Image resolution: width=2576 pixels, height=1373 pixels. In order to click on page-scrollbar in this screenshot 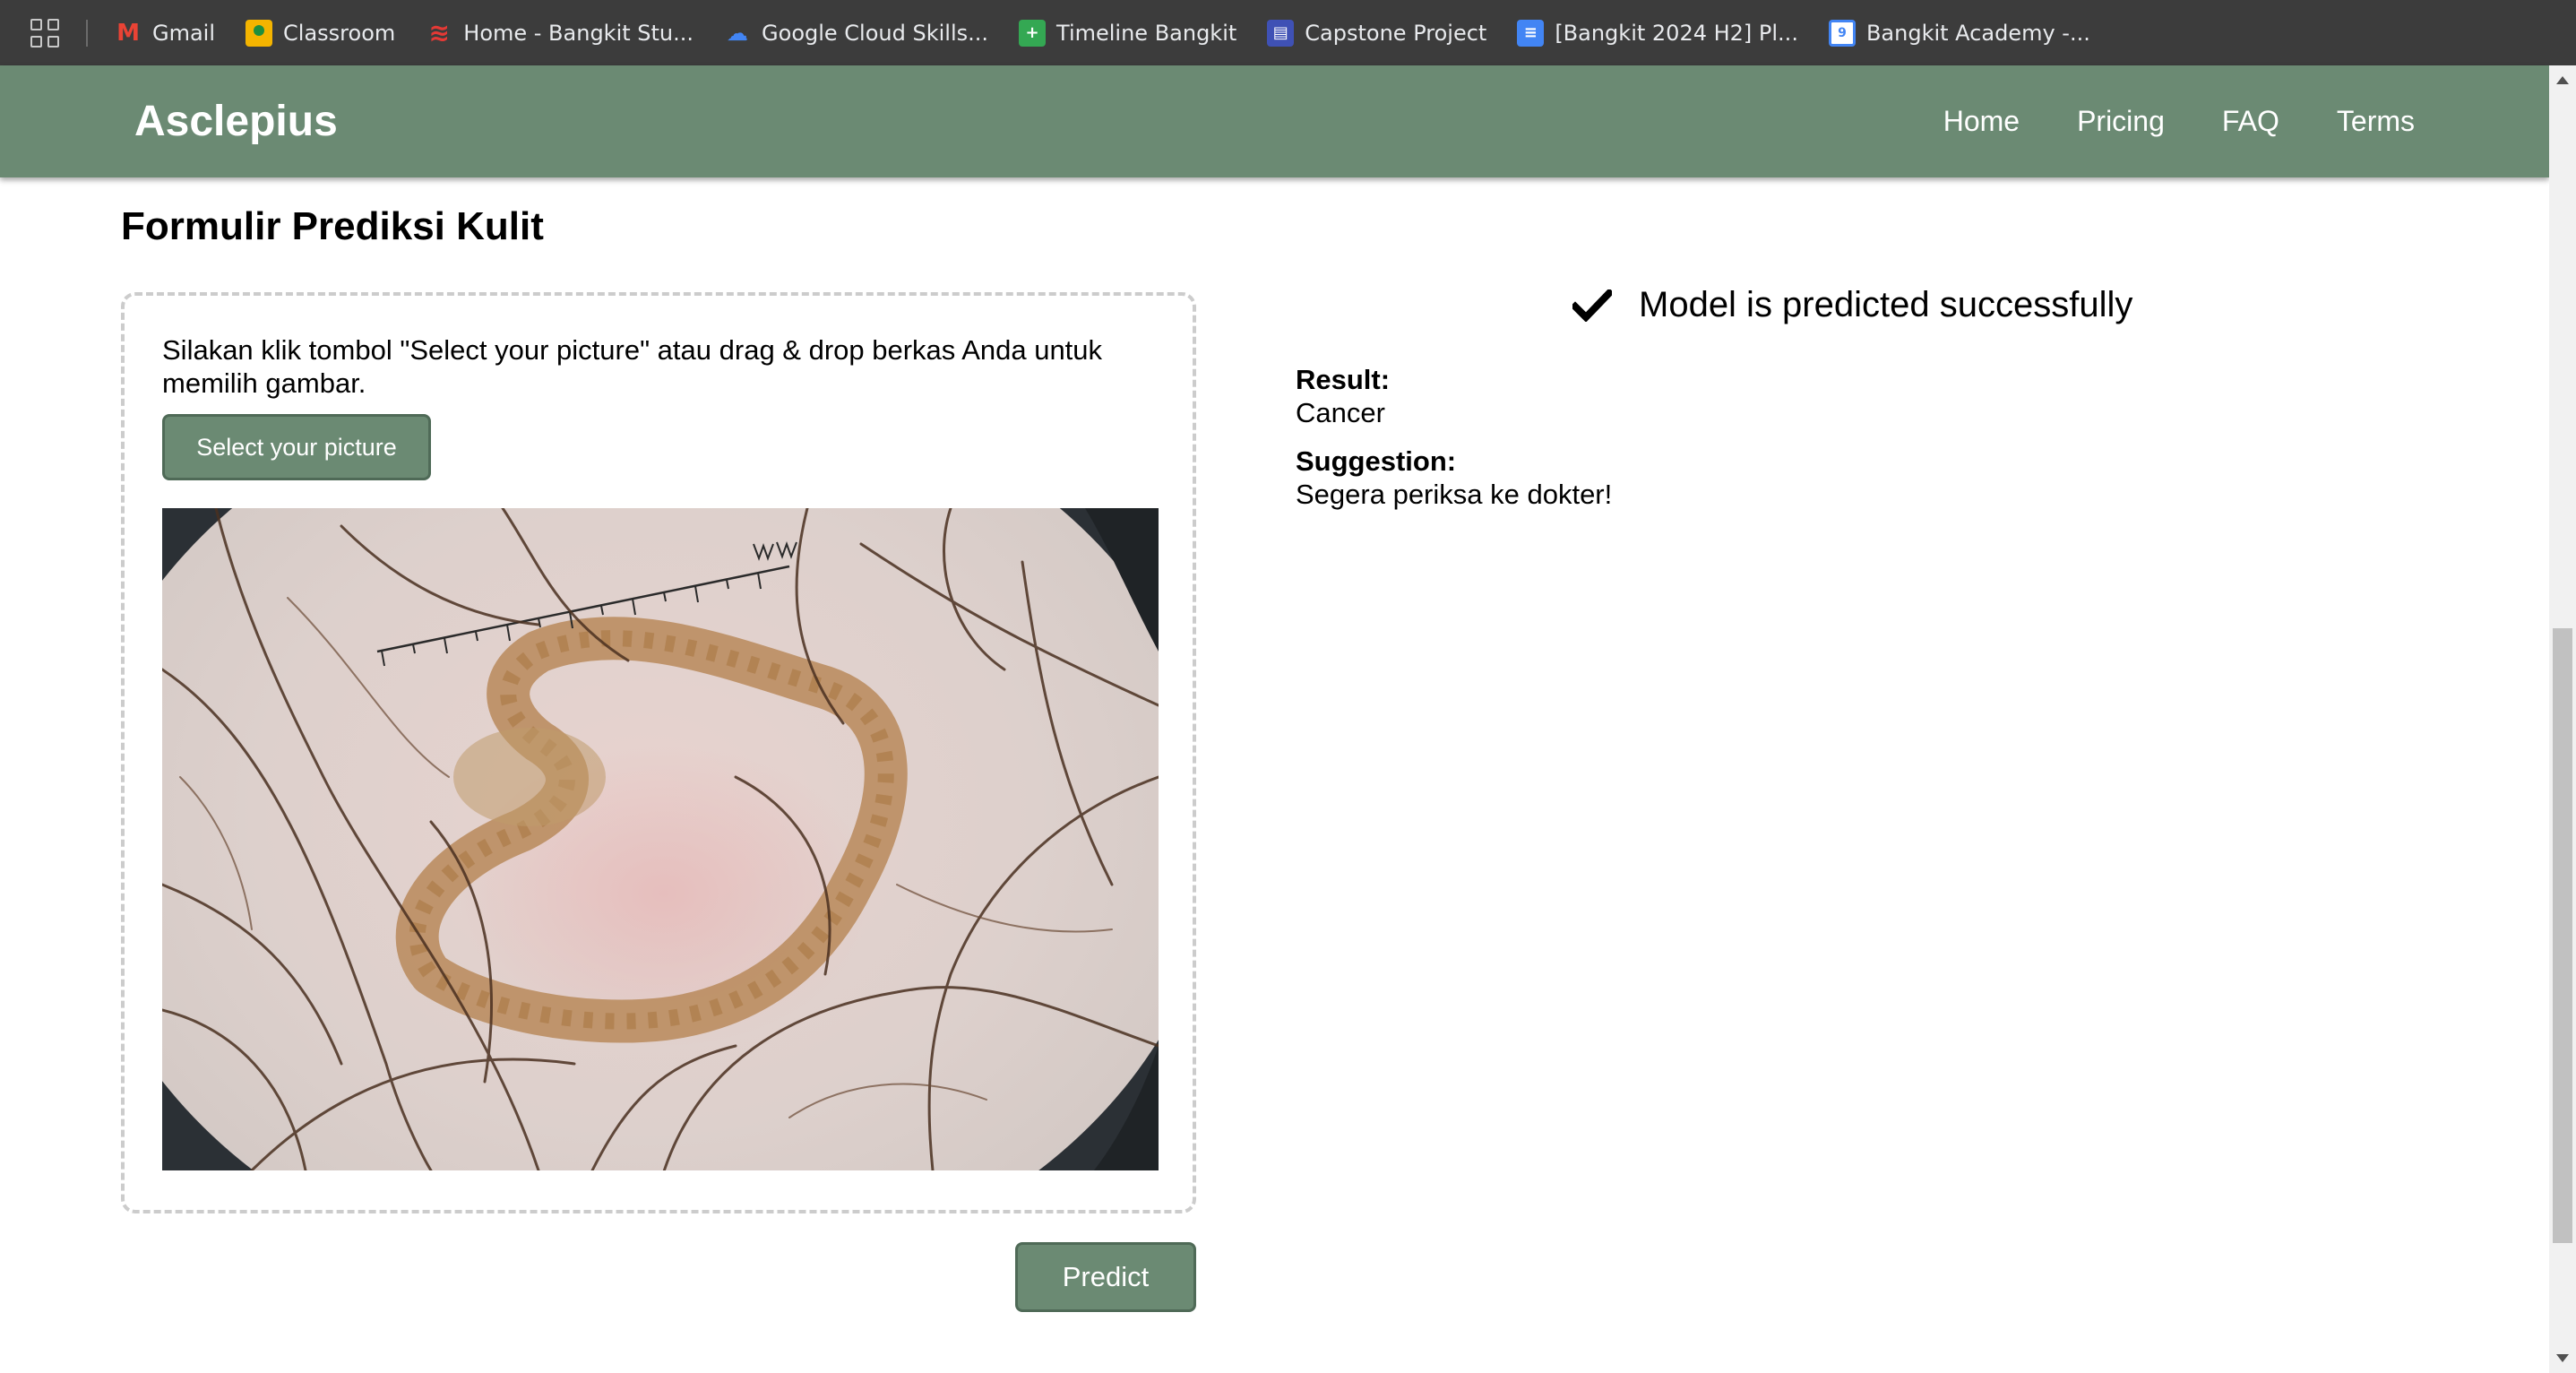, I will do `click(2562, 719)`.